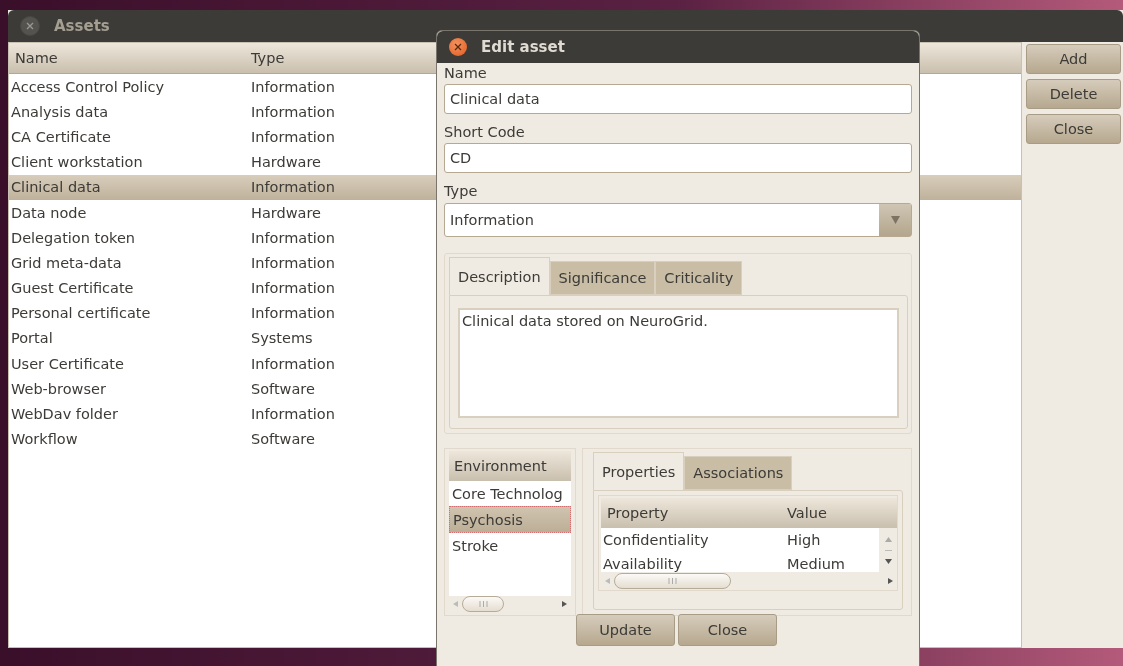 This screenshot has width=1123, height=666. What do you see at coordinates (72, 288) in the screenshot?
I see `table-cell-text: Guest Certificate` at bounding box center [72, 288].